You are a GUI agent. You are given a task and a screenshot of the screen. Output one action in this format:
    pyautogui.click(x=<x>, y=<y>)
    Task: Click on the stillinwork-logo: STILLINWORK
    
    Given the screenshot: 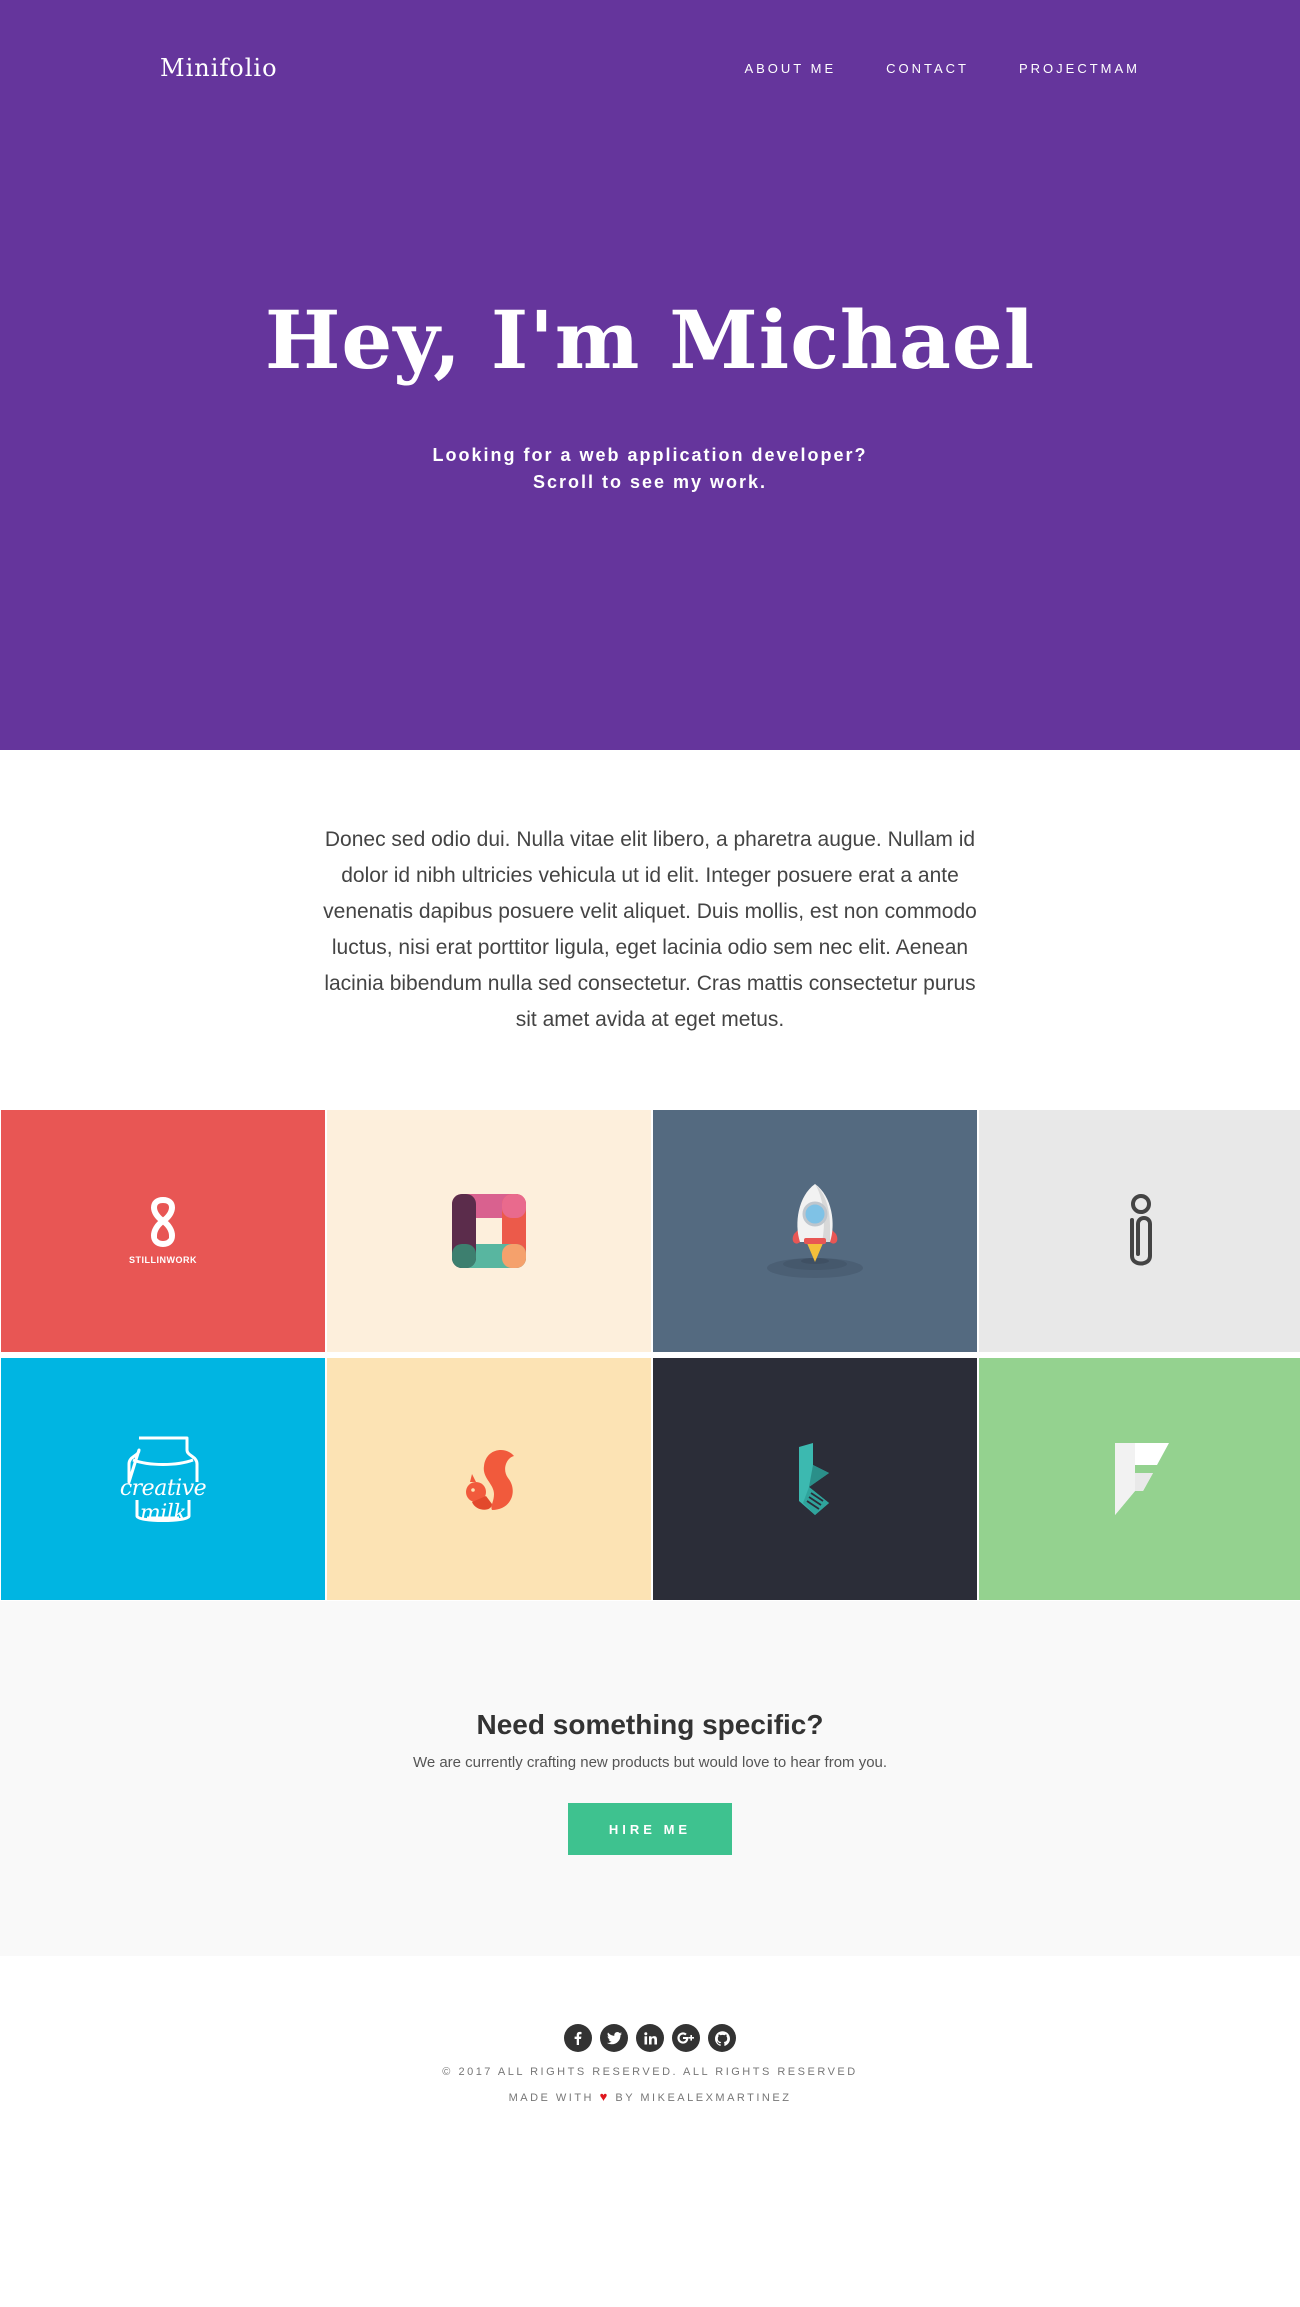 What is the action you would take?
    pyautogui.click(x=163, y=1231)
    